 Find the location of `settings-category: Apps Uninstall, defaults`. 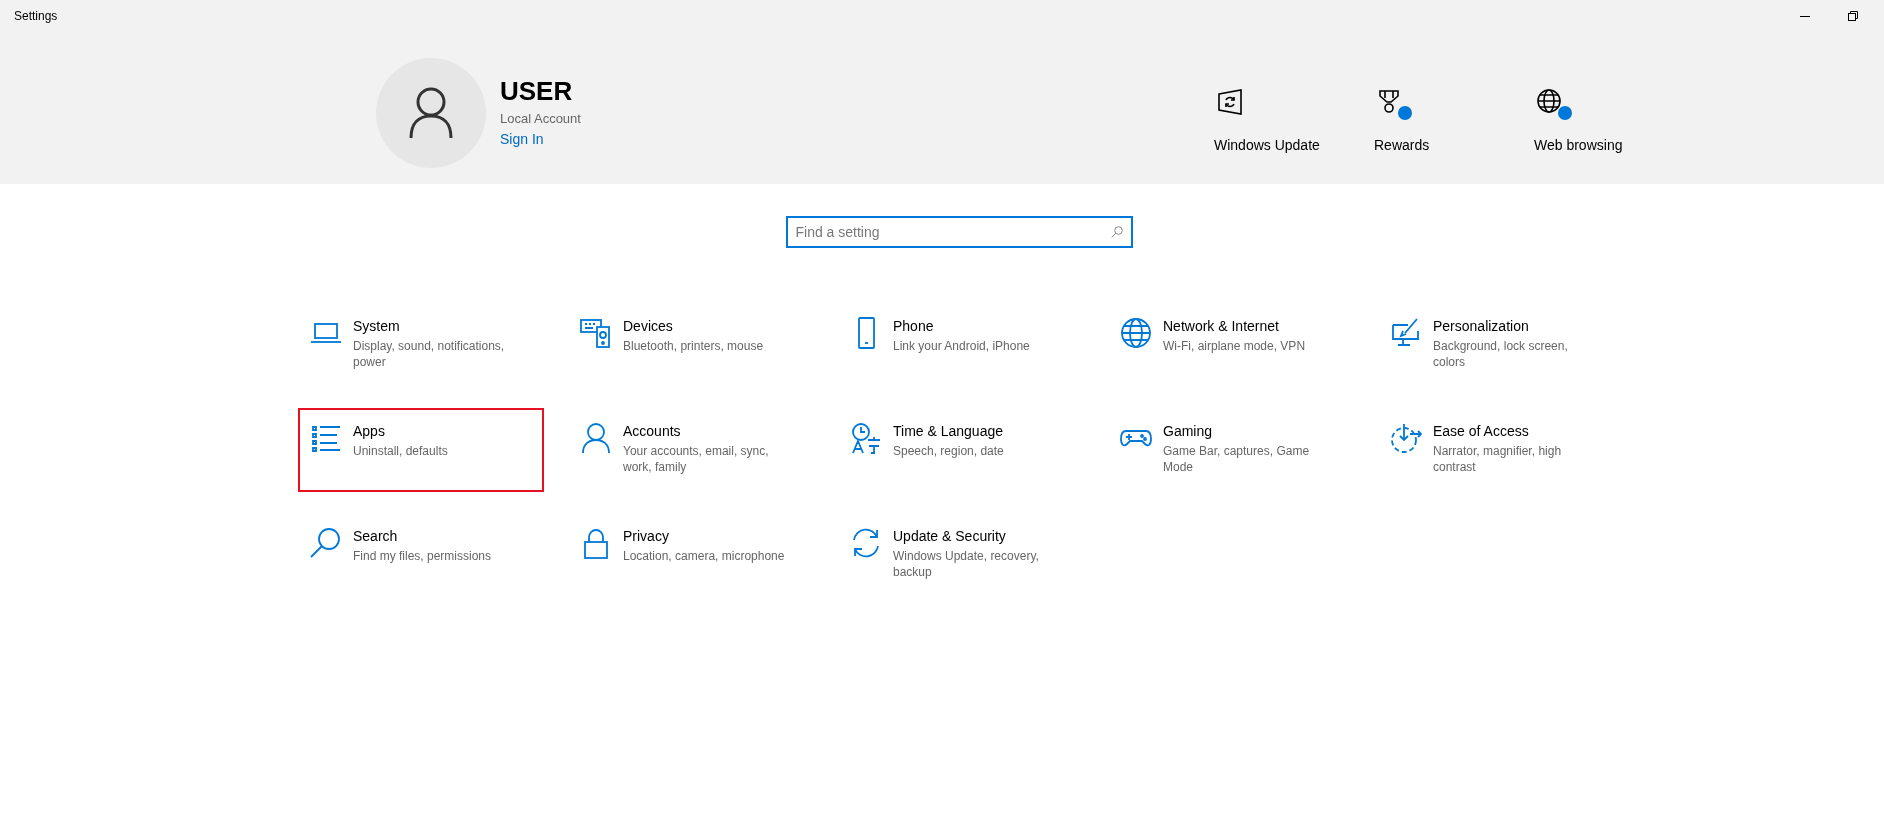

settings-category: Apps Uninstall, defaults is located at coordinates (421, 450).